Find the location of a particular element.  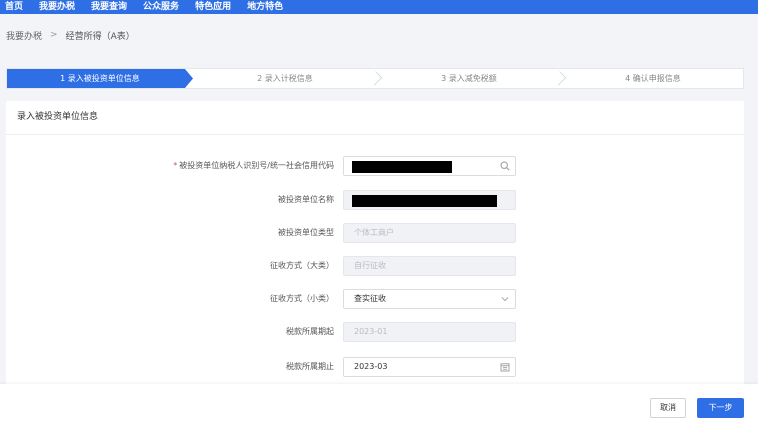

step-1: 1 录入被投资单位信息 is located at coordinates (100, 78).